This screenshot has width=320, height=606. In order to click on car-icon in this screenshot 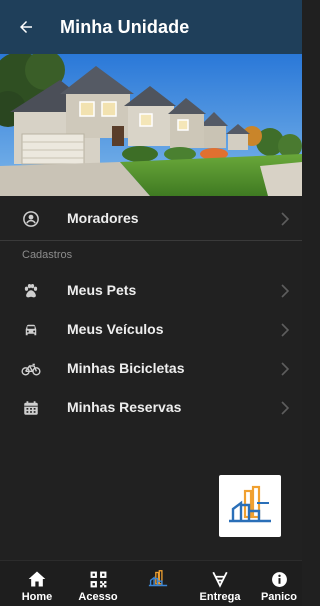, I will do `click(31, 330)`.